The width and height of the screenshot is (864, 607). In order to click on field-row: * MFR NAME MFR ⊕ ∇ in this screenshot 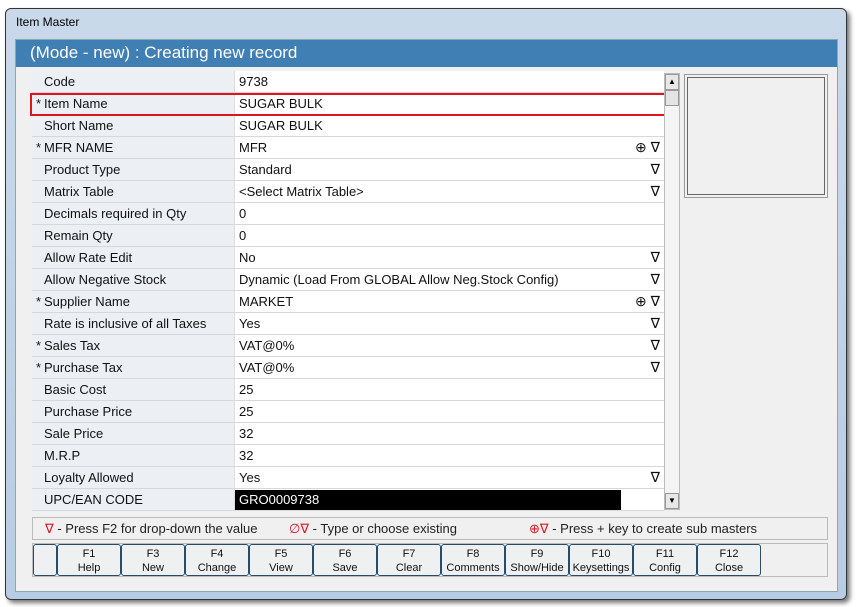, I will do `click(348, 148)`.